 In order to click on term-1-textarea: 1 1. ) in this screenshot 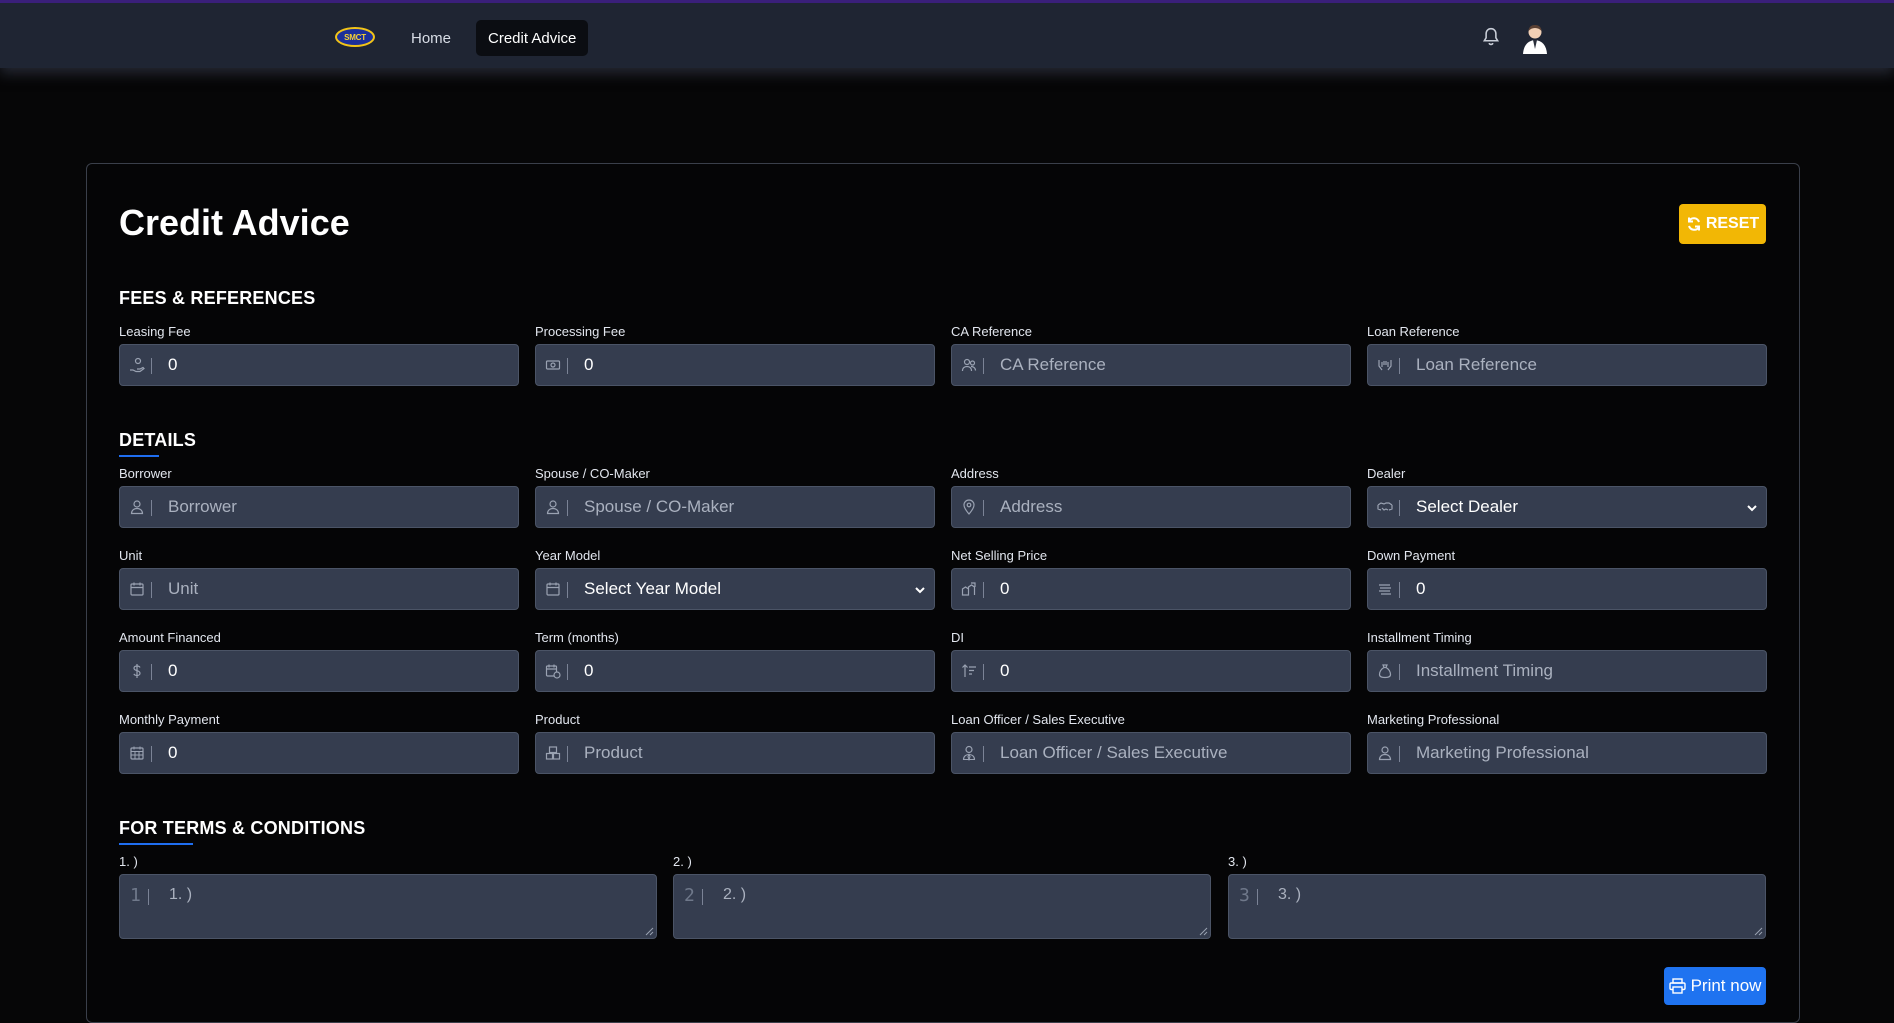, I will do `click(388, 906)`.